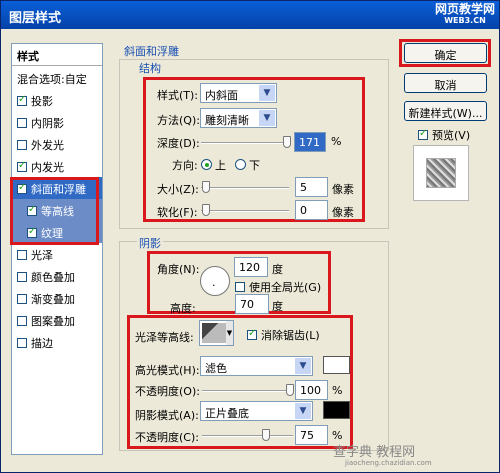  Describe the element at coordinates (266, 435) in the screenshot. I see `shadow-opacity-thumb` at that location.